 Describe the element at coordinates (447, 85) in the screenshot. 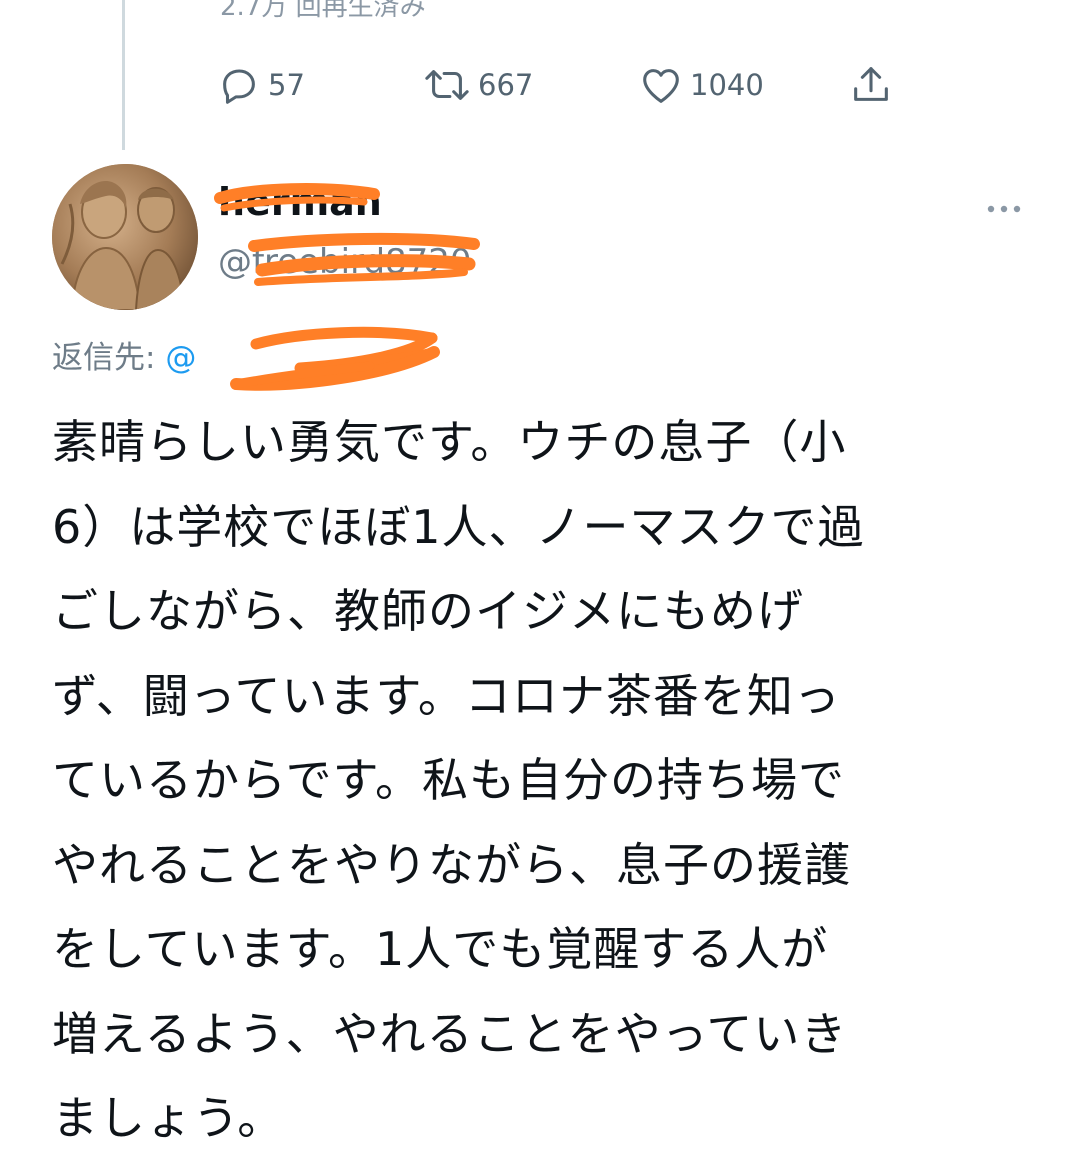

I see `retweet-icon` at that location.